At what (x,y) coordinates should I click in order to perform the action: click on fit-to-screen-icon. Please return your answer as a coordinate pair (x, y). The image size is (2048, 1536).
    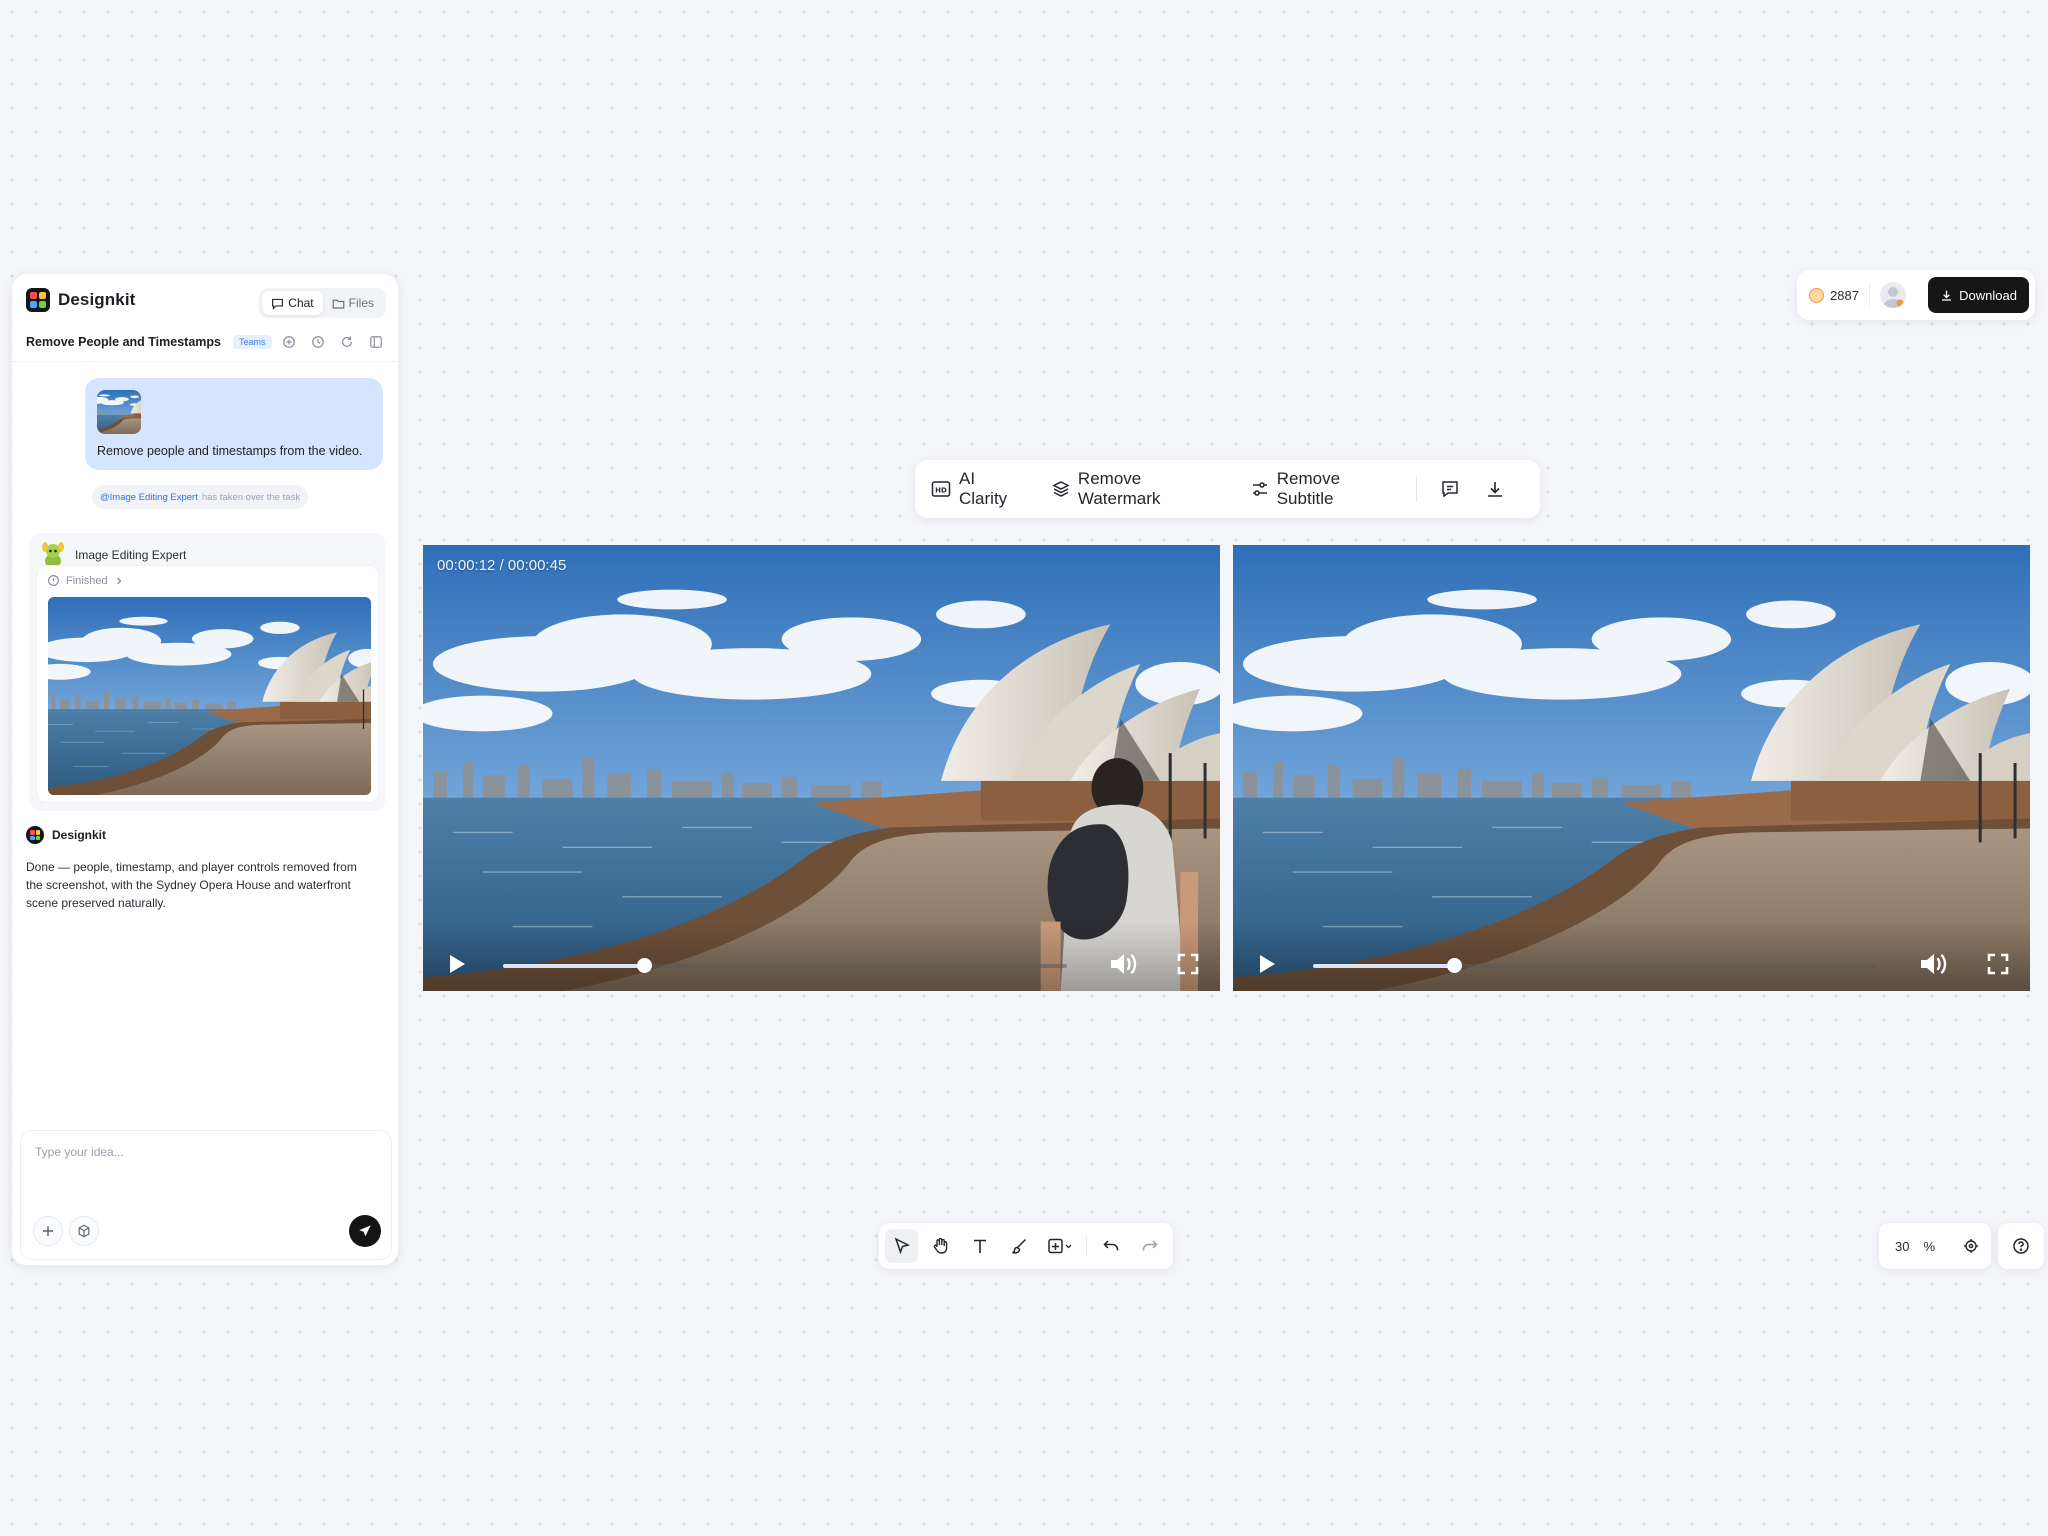
    Looking at the image, I should click on (1971, 1246).